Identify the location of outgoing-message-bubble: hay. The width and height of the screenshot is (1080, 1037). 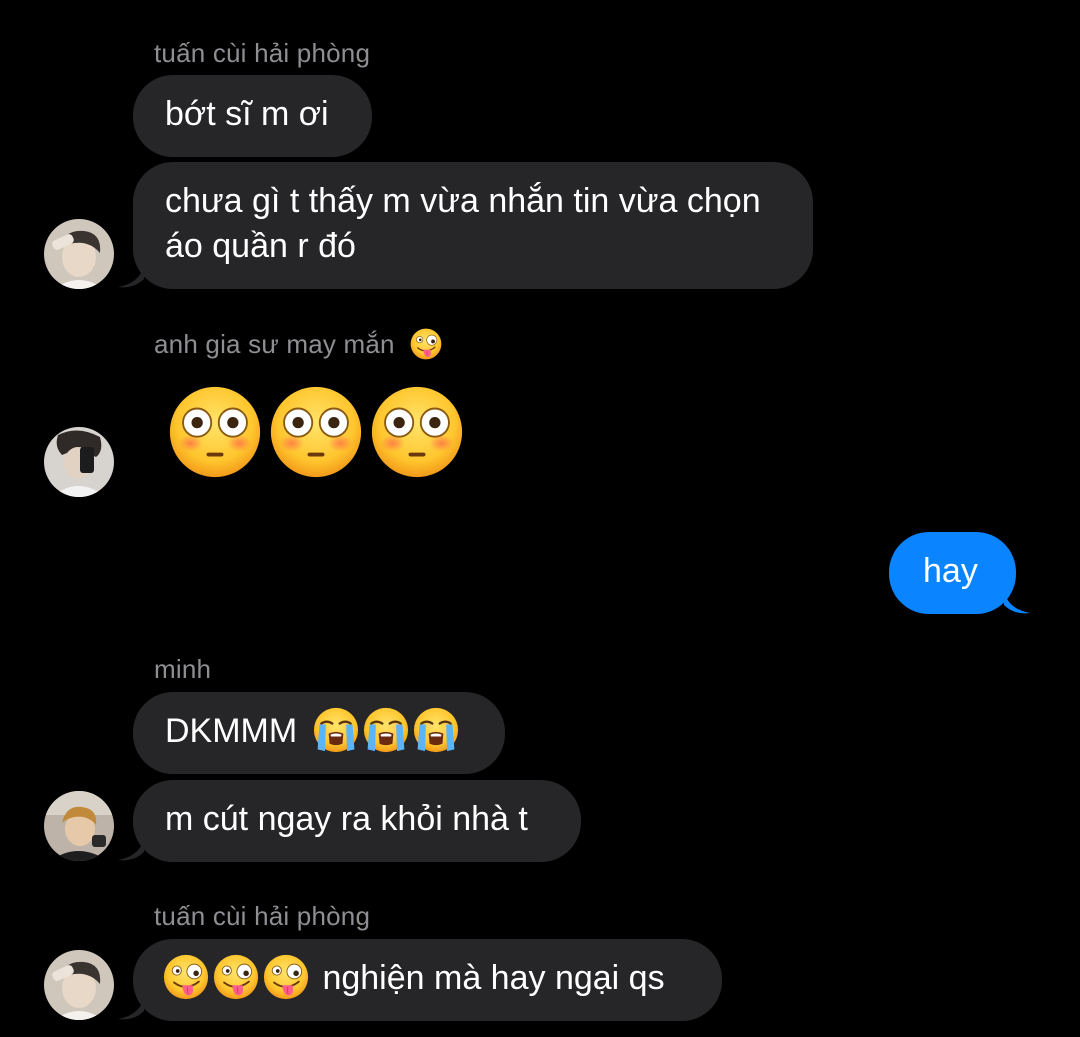
(952, 573).